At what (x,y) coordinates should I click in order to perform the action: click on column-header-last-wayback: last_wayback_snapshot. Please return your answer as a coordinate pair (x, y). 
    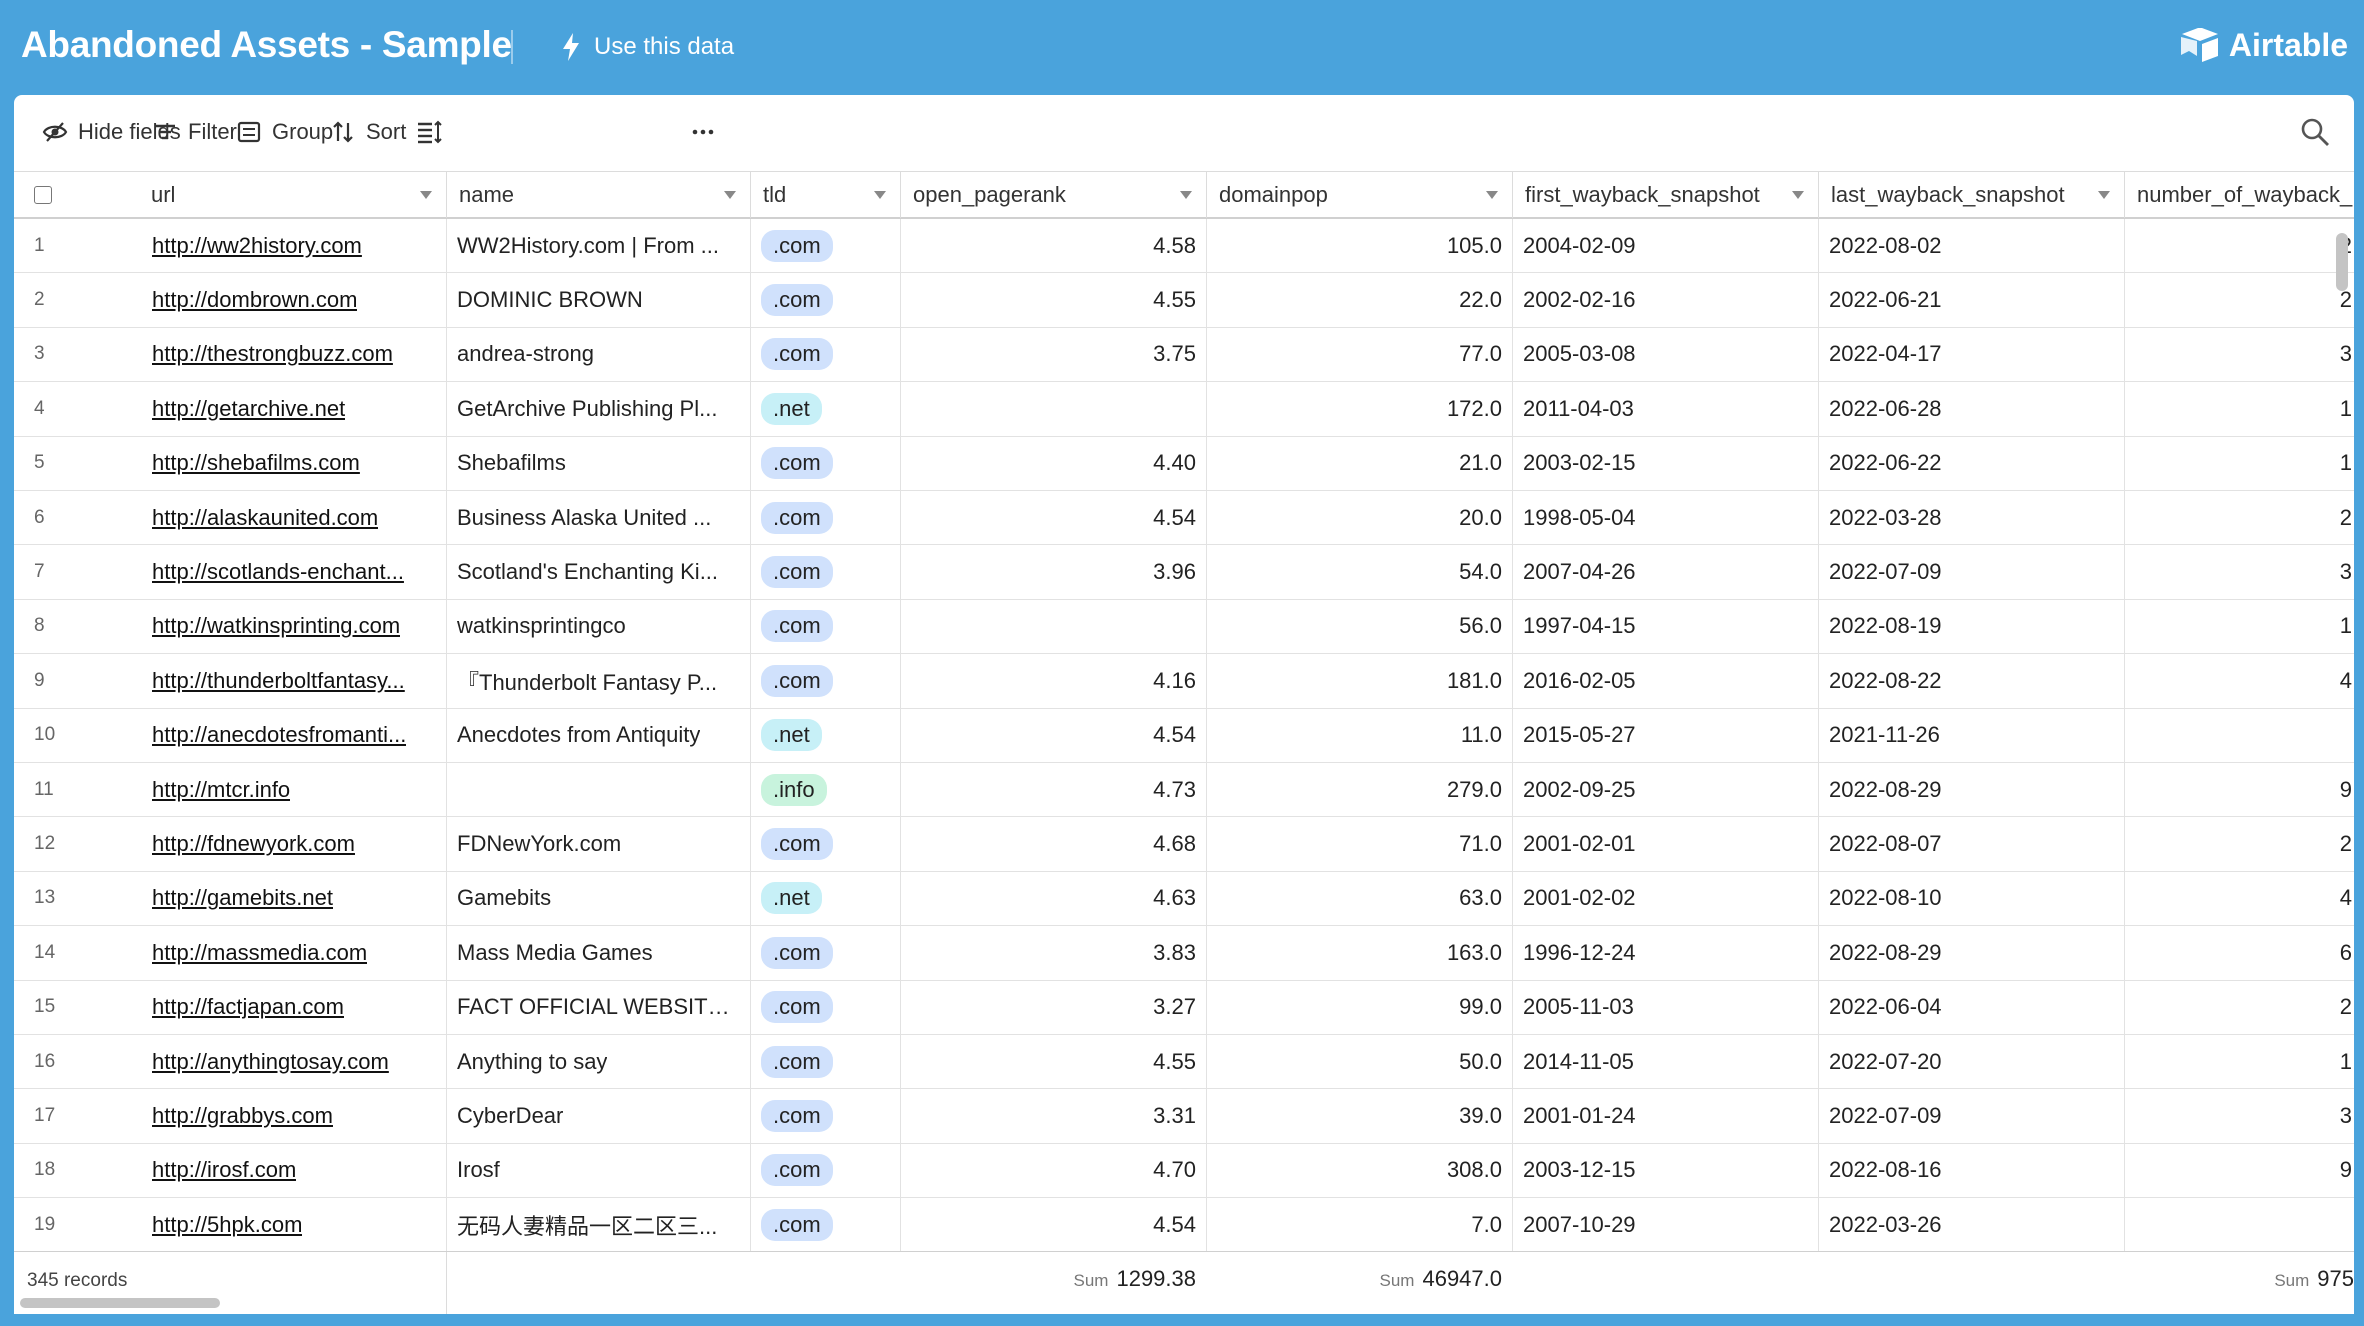
    Looking at the image, I should click on (1972, 195).